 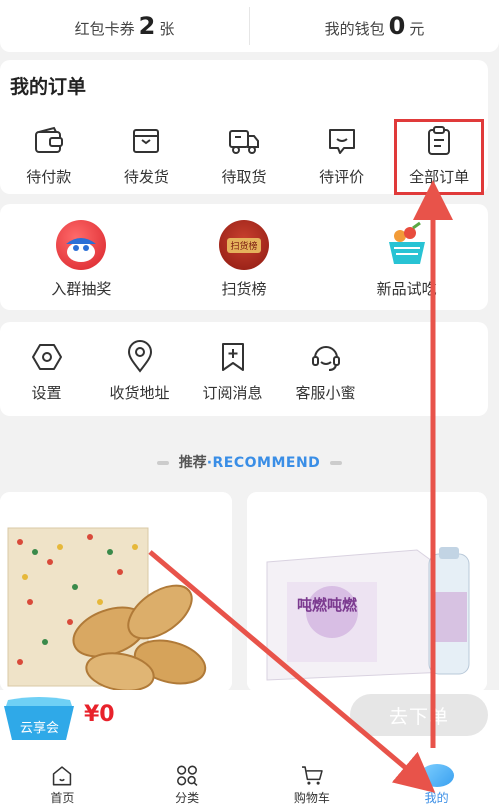 What do you see at coordinates (62, 776) in the screenshot?
I see `home-icon` at bounding box center [62, 776].